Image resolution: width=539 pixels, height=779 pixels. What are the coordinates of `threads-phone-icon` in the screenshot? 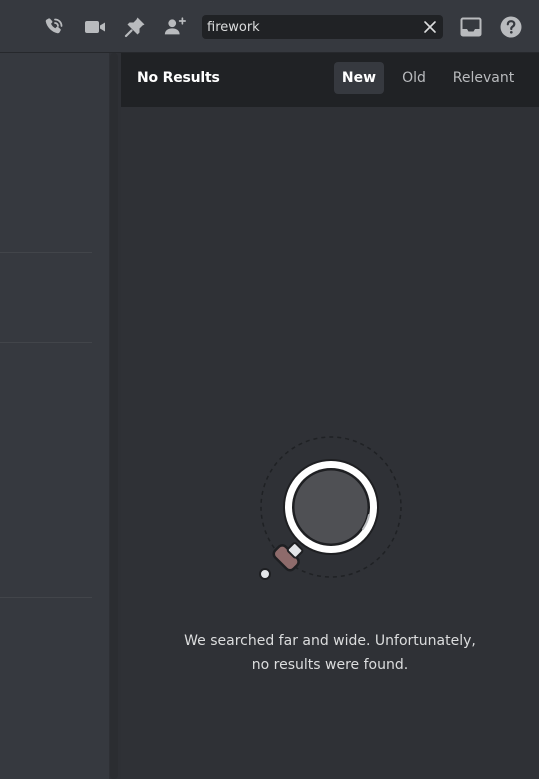 It's located at (54, 27).